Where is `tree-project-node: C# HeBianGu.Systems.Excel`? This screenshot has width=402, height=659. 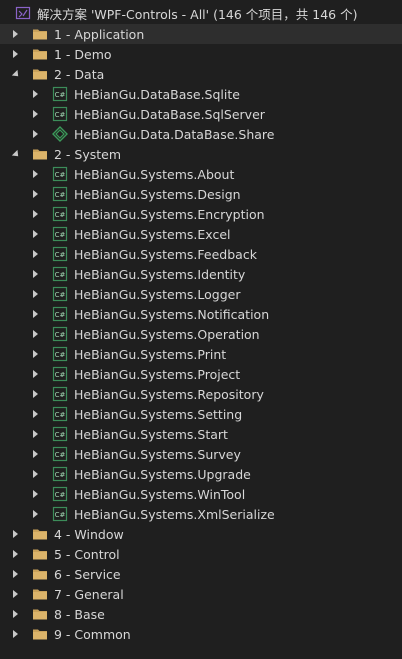 tree-project-node: C# HeBianGu.Systems.Excel is located at coordinates (201, 234).